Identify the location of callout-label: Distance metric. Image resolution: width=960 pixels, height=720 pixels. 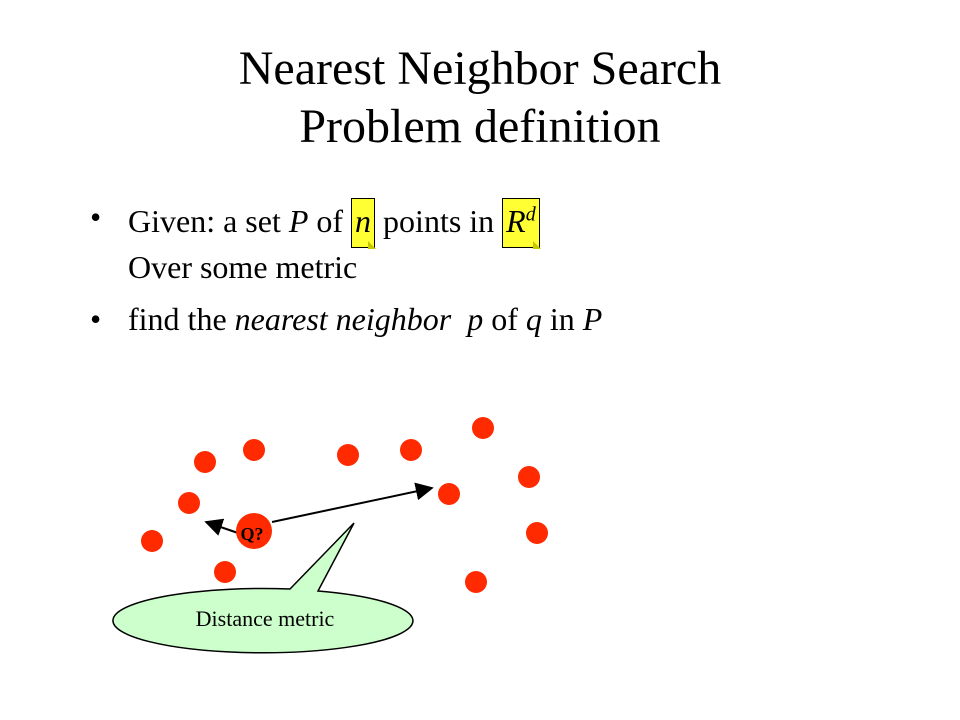
(265, 618).